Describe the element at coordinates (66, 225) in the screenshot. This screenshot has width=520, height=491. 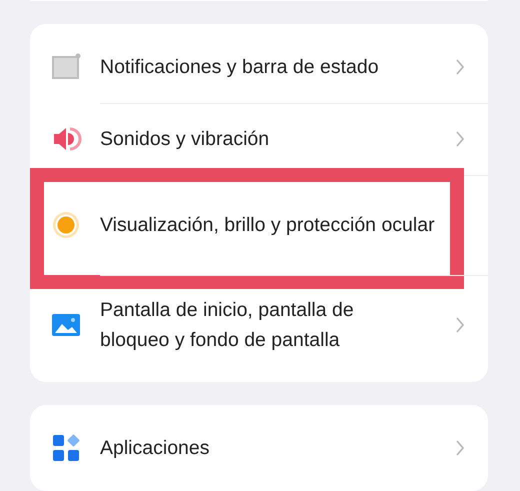
I see `sun-icon` at that location.